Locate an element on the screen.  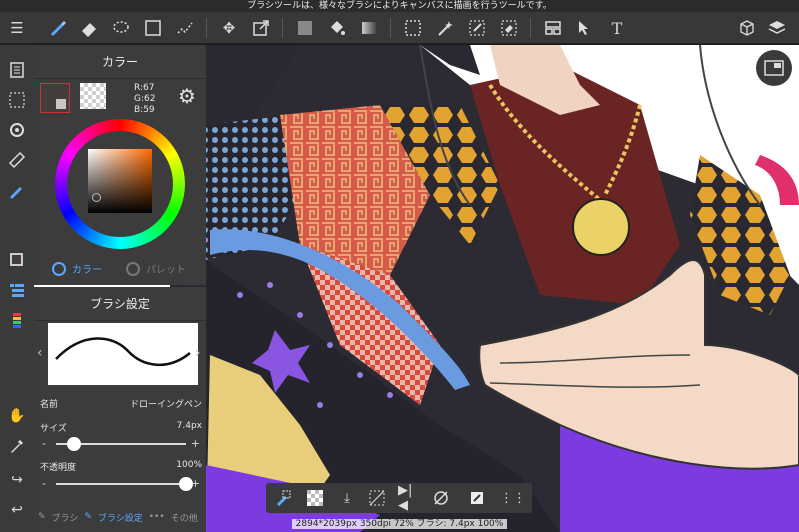
canvas-quickbar: ⤓ ▶|◀ ⋮⋮ is located at coordinates (399, 498).